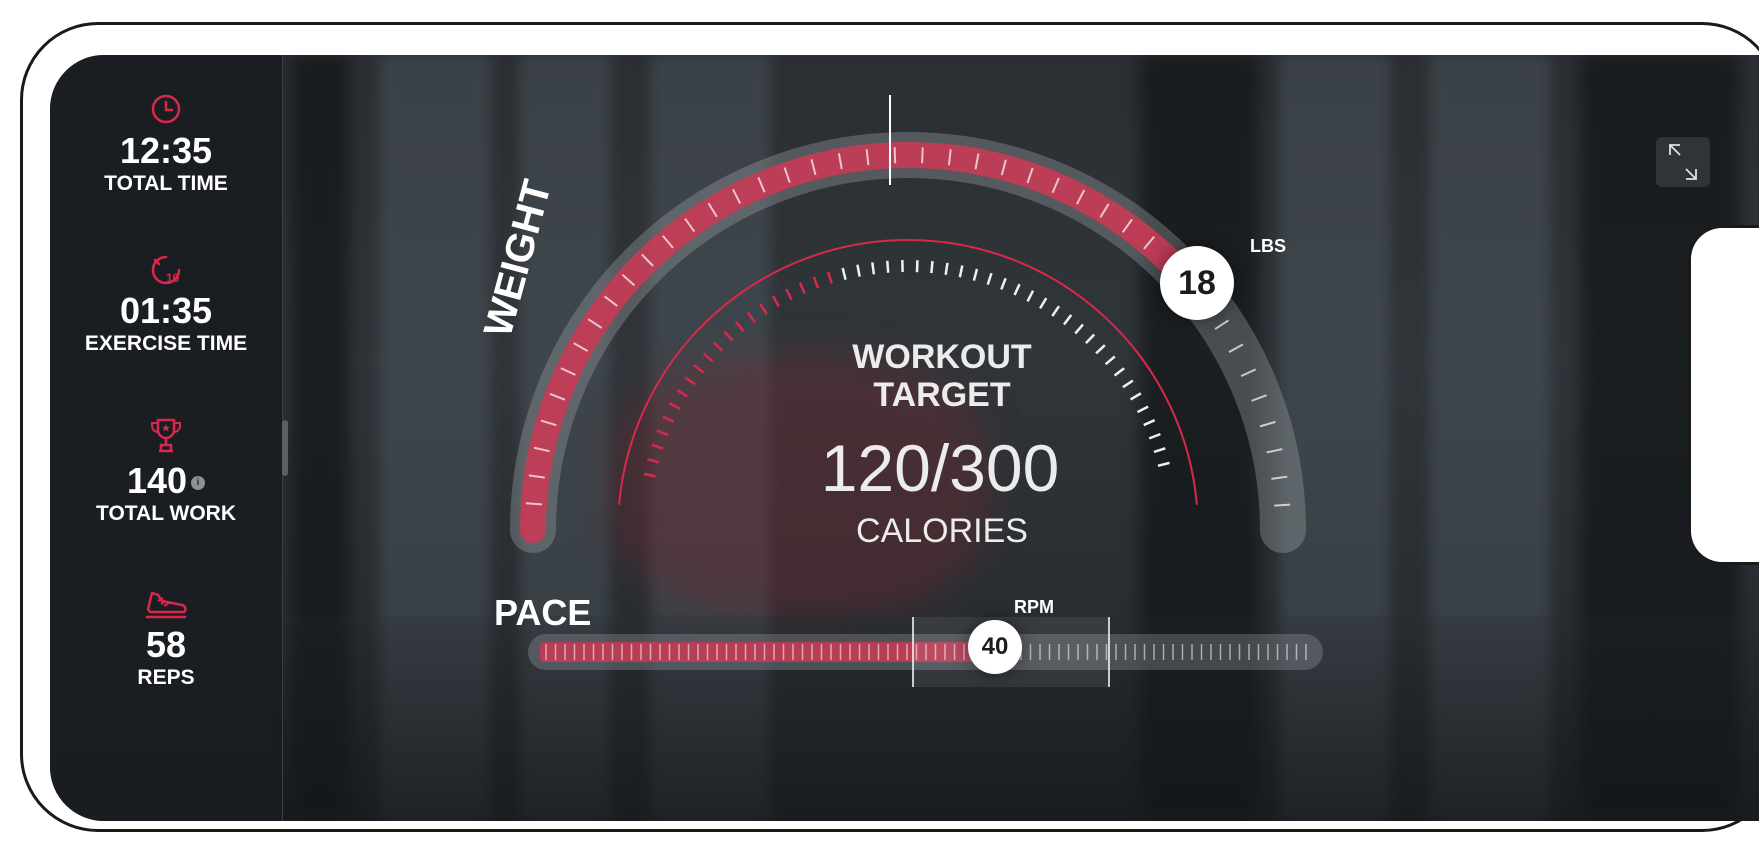 This screenshot has height=846, width=1759. Describe the element at coordinates (1034, 607) in the screenshot. I see `pace-unit-label: RPM` at that location.